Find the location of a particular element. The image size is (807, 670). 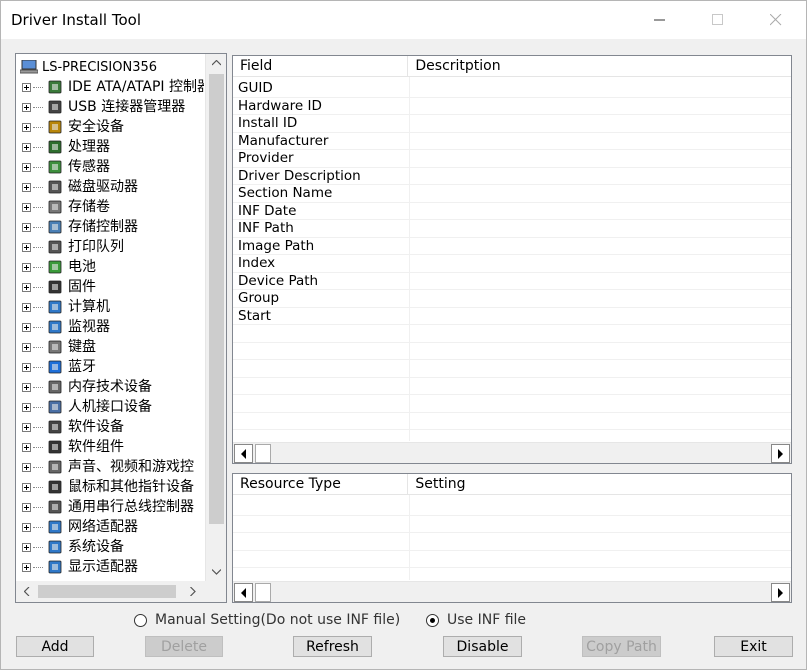

tree-item: IDE ATA/ATAPI 控制器 is located at coordinates (113, 87).